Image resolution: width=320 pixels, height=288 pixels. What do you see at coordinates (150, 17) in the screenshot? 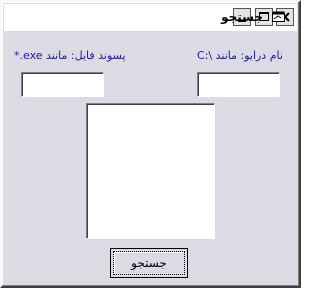
I see `title-bar: جستجو` at bounding box center [150, 17].